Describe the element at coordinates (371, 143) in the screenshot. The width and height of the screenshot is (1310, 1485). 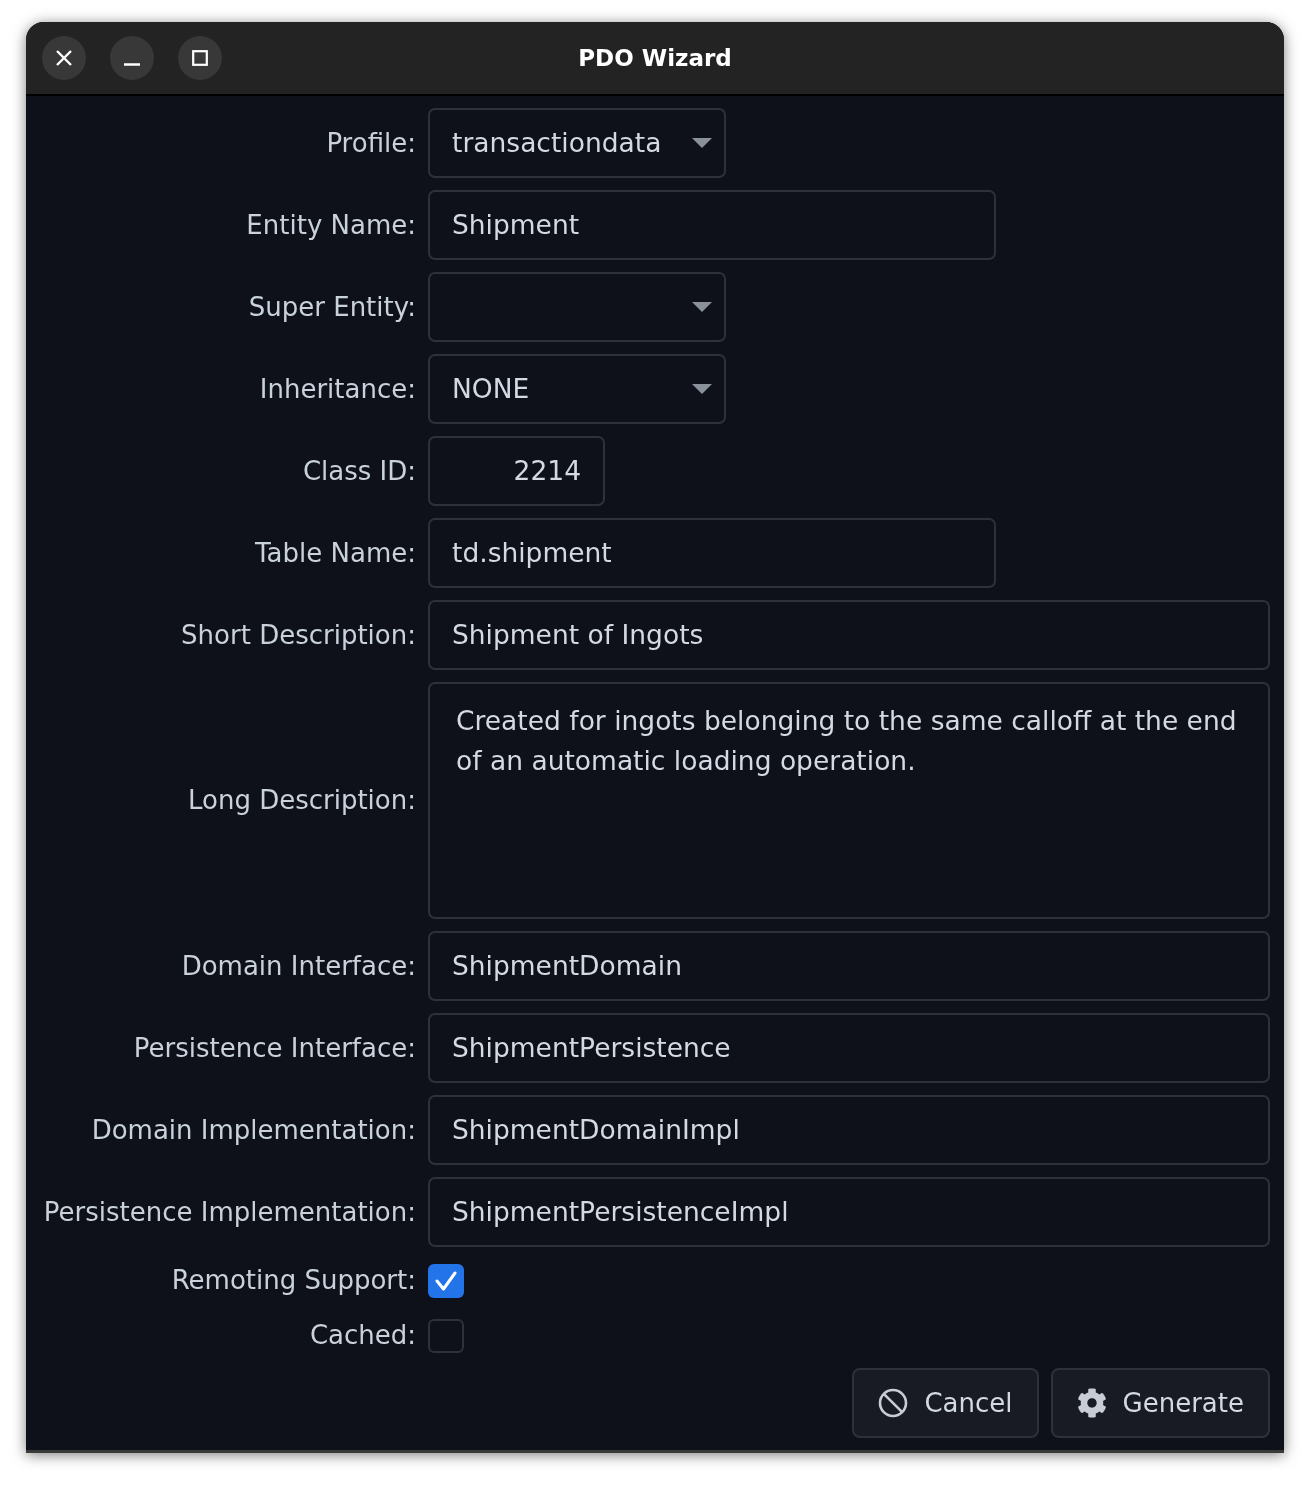
I see `field-label: Profile:` at that location.